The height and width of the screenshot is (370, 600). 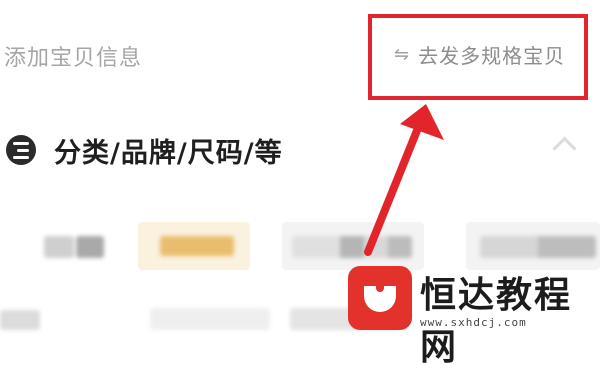 What do you see at coordinates (303, 150) in the screenshot?
I see `section-header-category: 分类/品牌/尺码/等` at bounding box center [303, 150].